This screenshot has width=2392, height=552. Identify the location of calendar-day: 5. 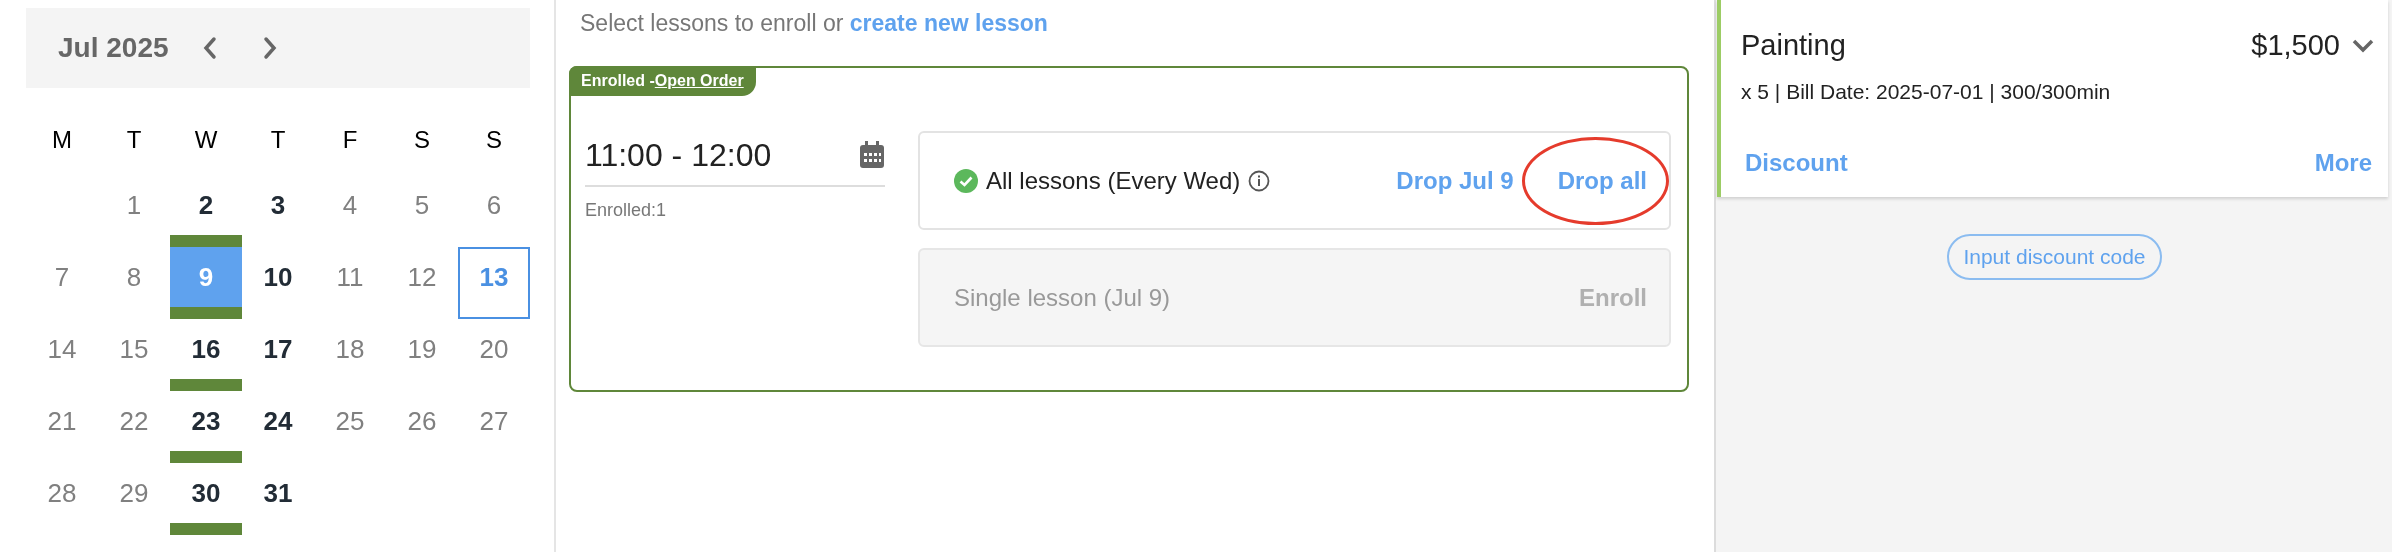
(422, 205).